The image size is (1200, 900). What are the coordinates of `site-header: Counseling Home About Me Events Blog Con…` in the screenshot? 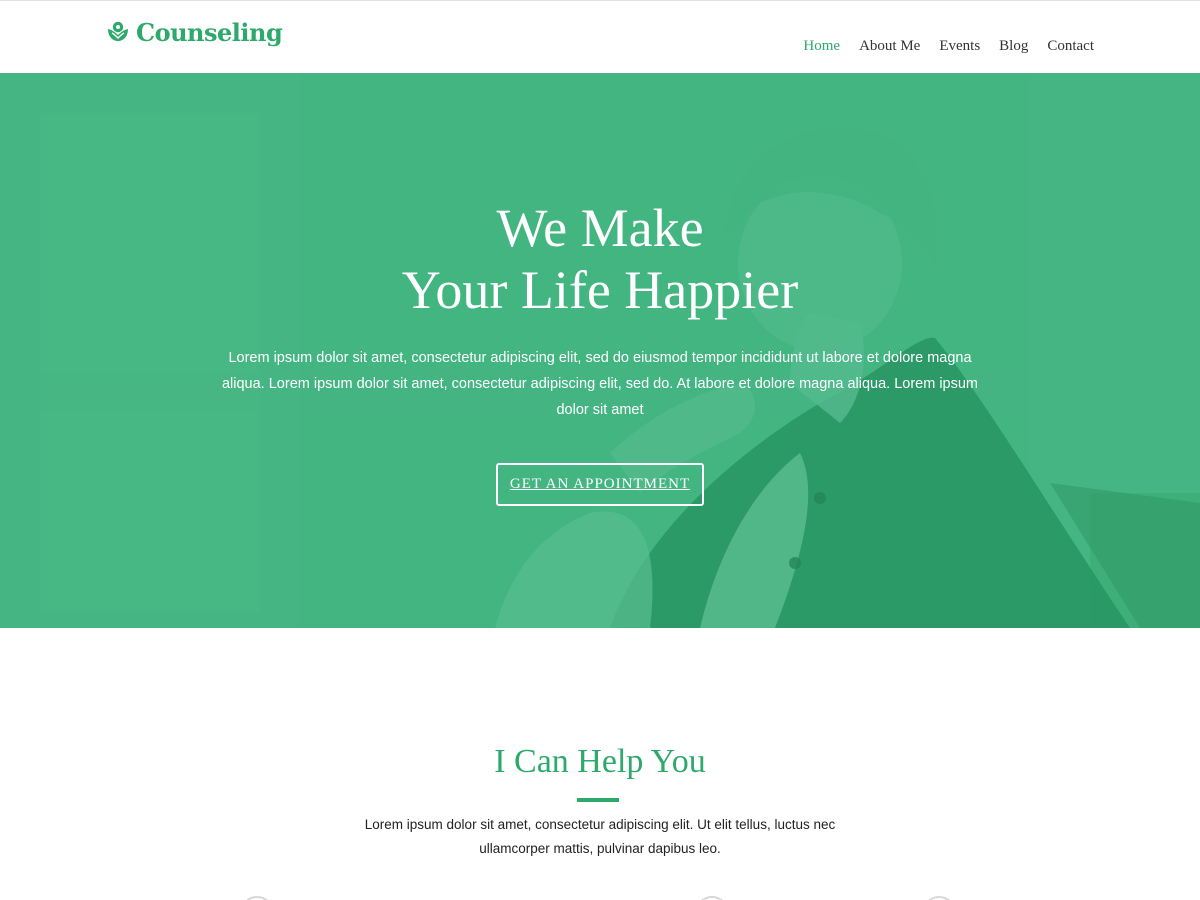 It's located at (600, 36).